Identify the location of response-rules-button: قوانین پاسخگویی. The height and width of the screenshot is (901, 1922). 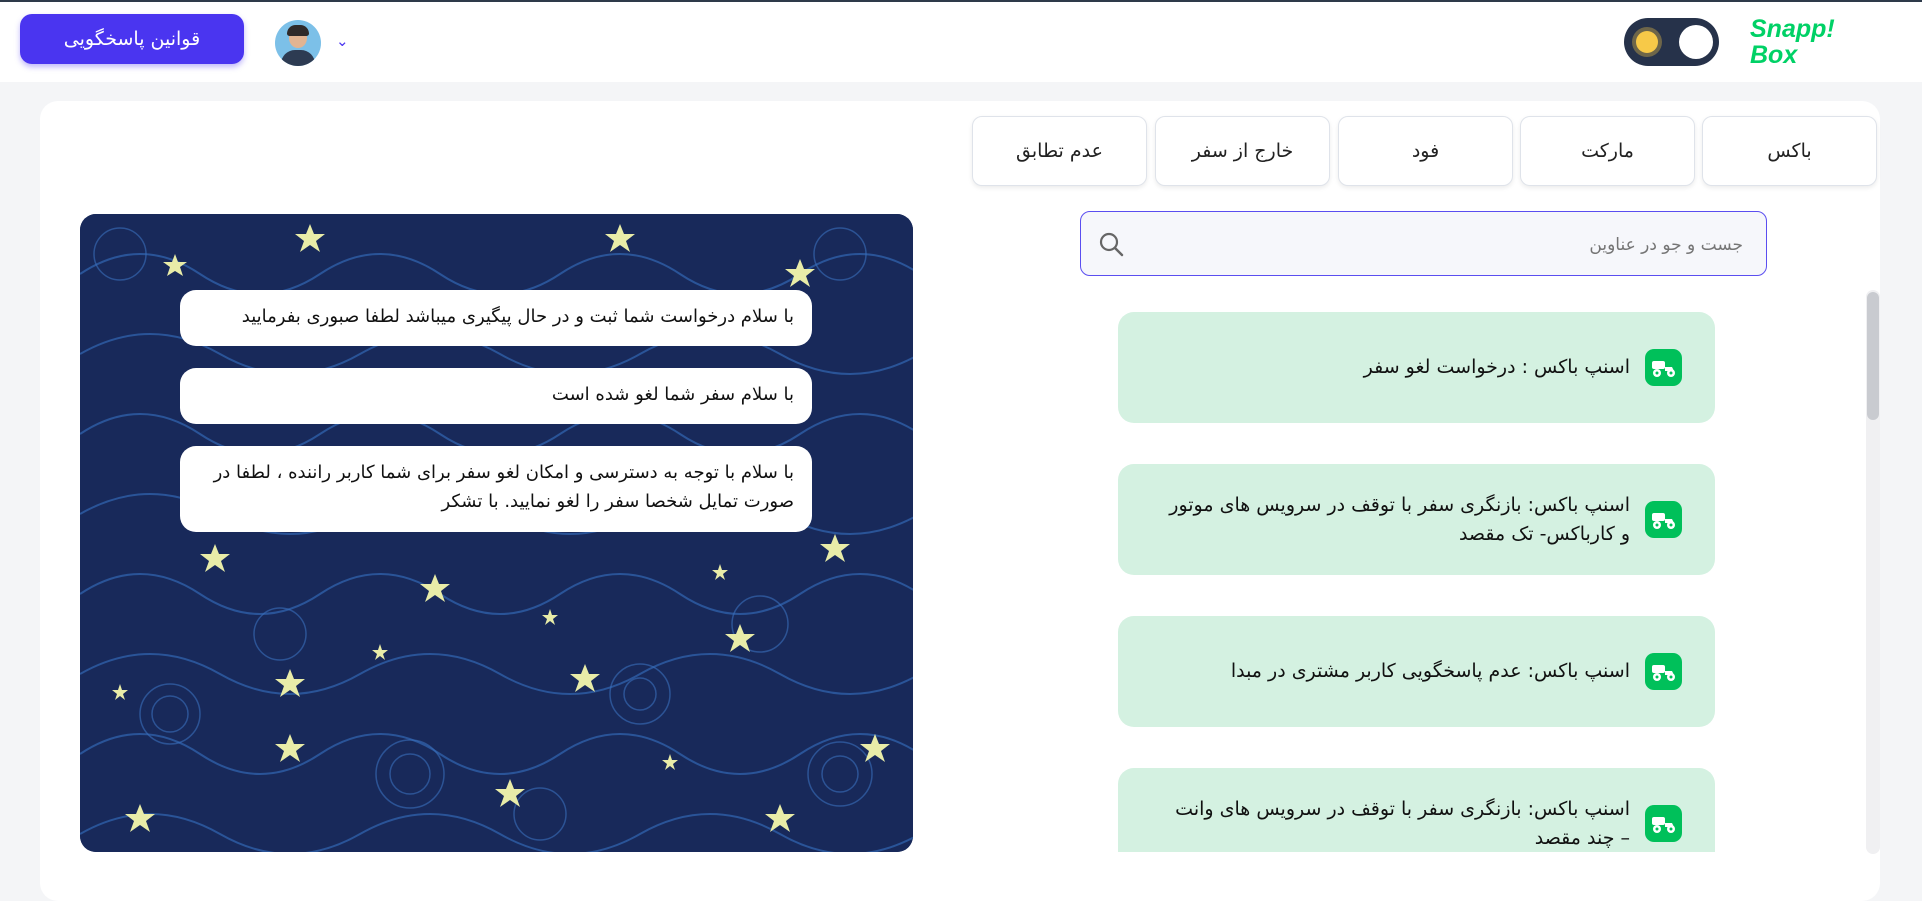
(132, 39).